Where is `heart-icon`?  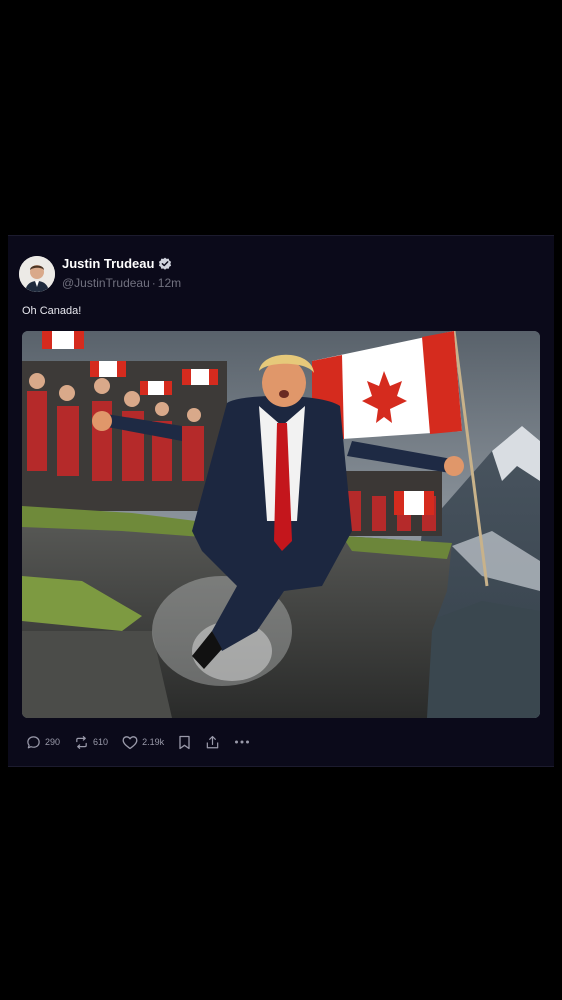
heart-icon is located at coordinates (130, 742).